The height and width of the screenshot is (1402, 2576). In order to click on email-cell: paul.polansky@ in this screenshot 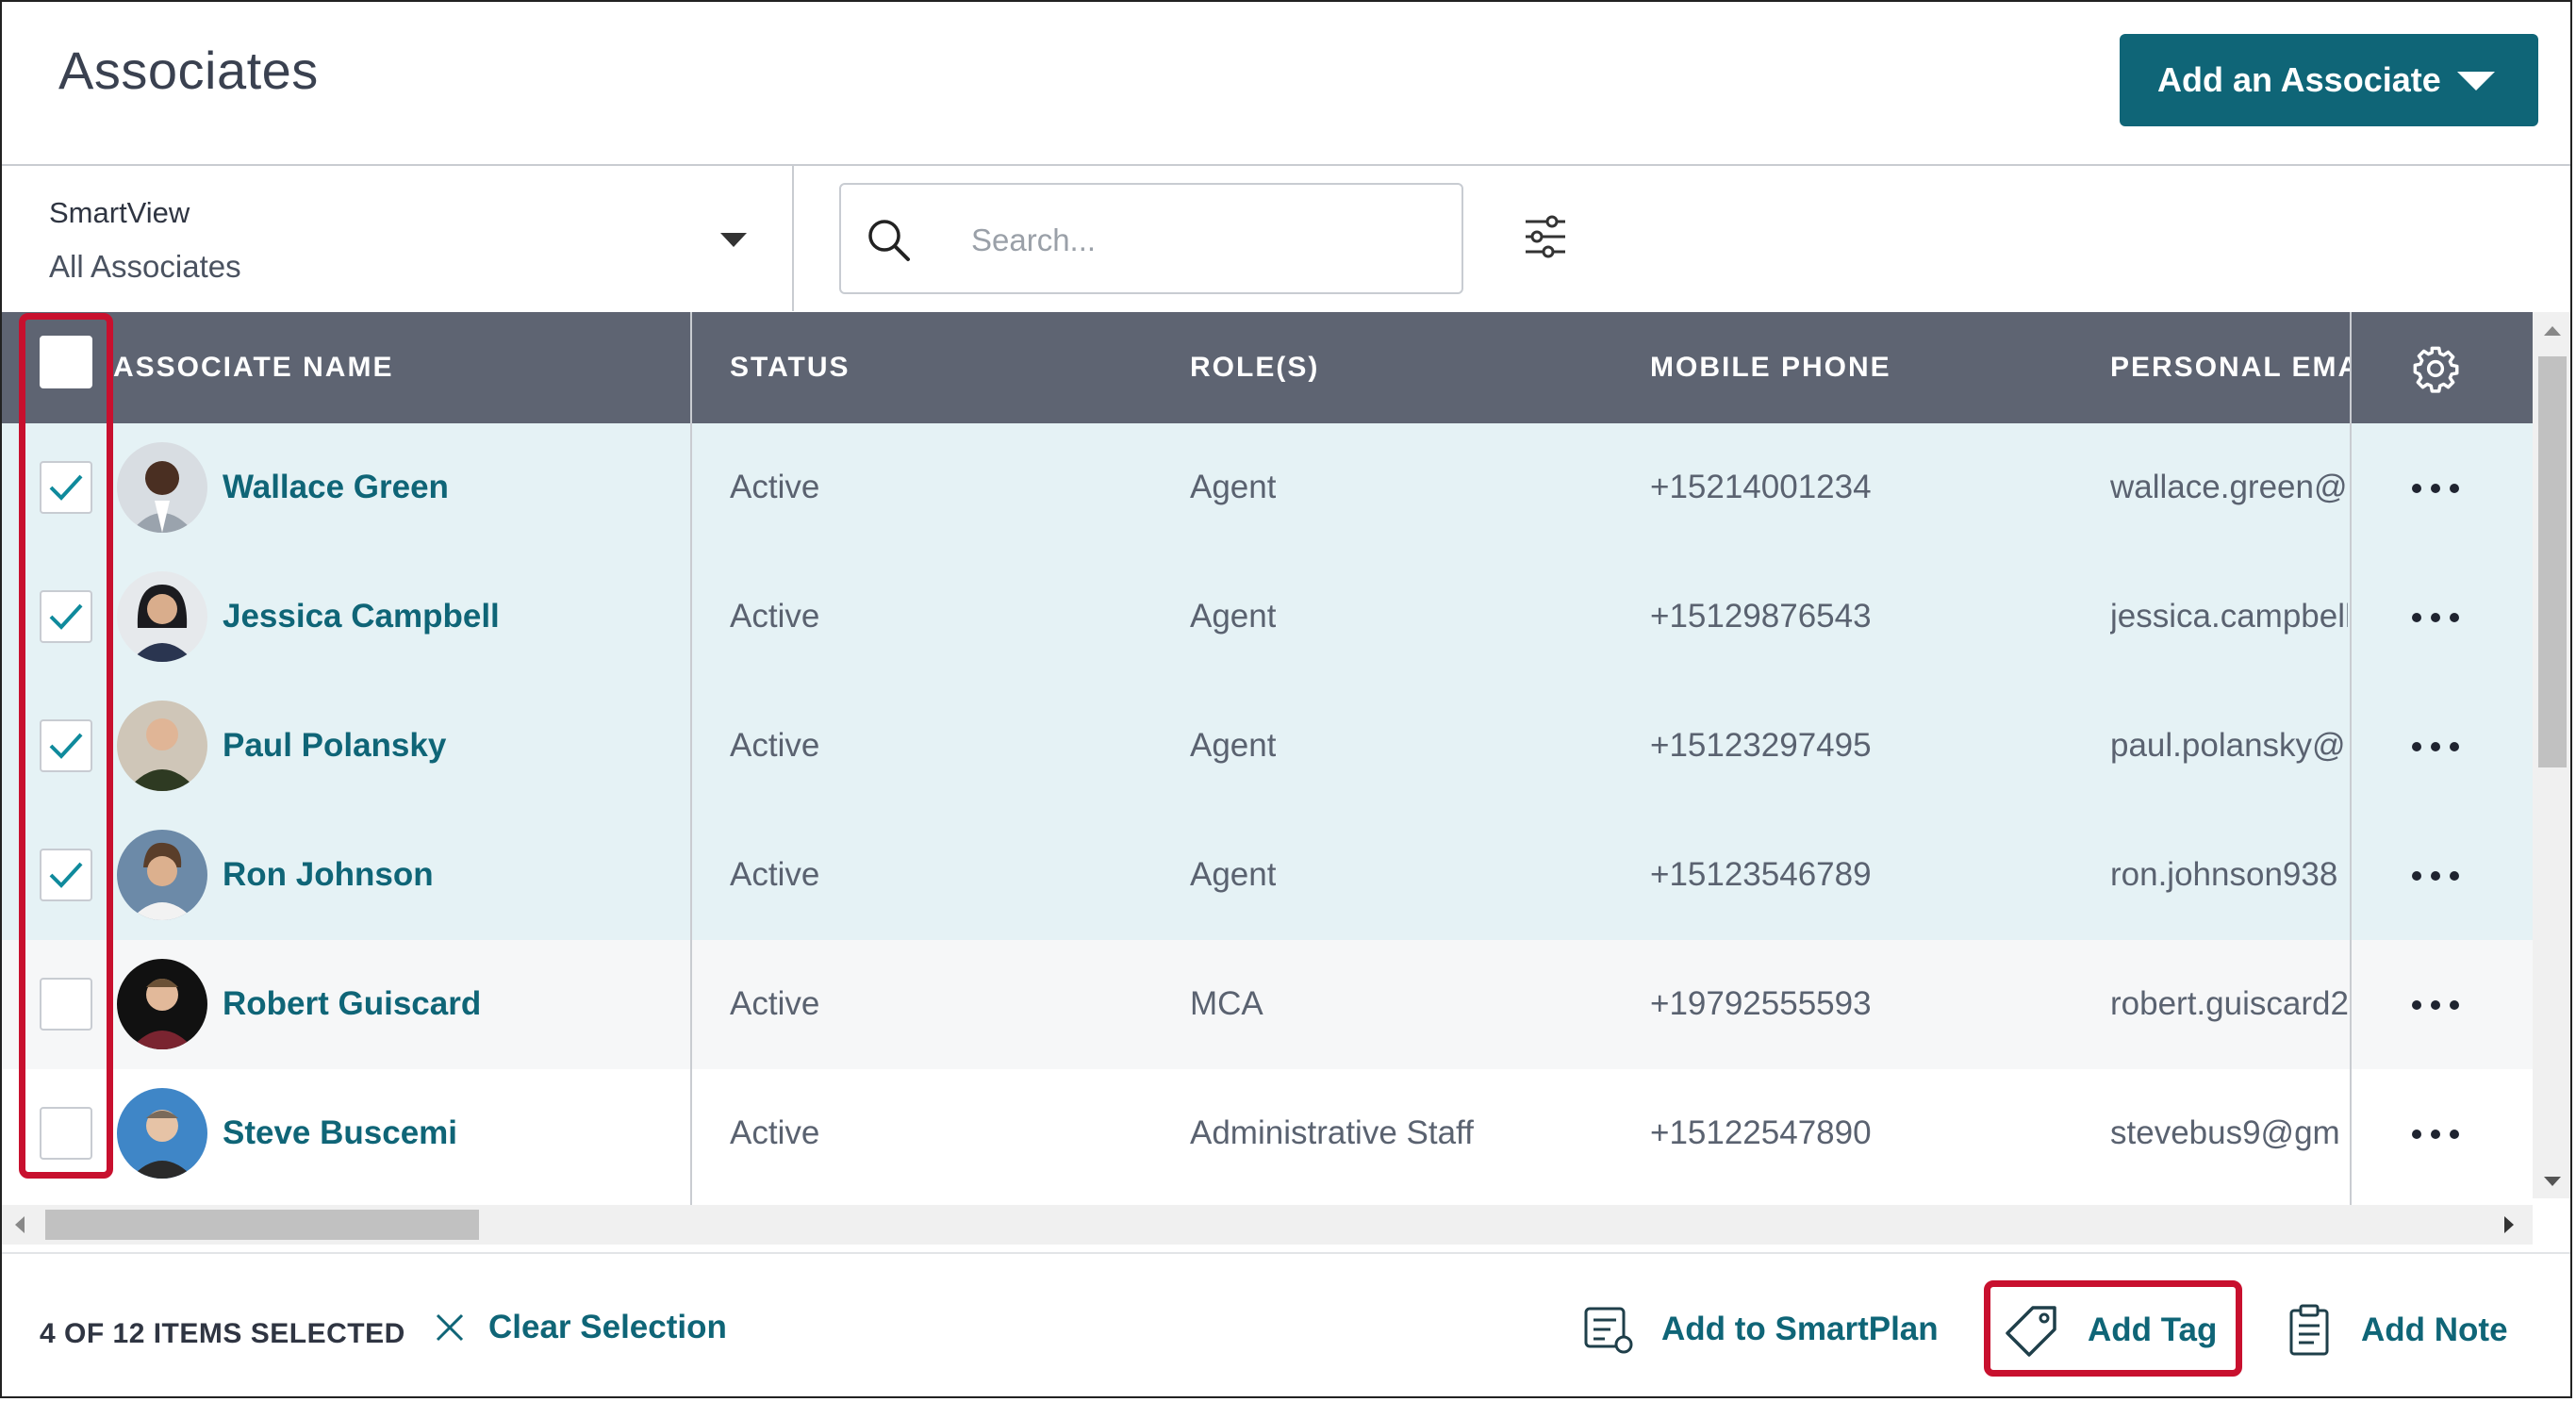, I will do `click(2228, 745)`.